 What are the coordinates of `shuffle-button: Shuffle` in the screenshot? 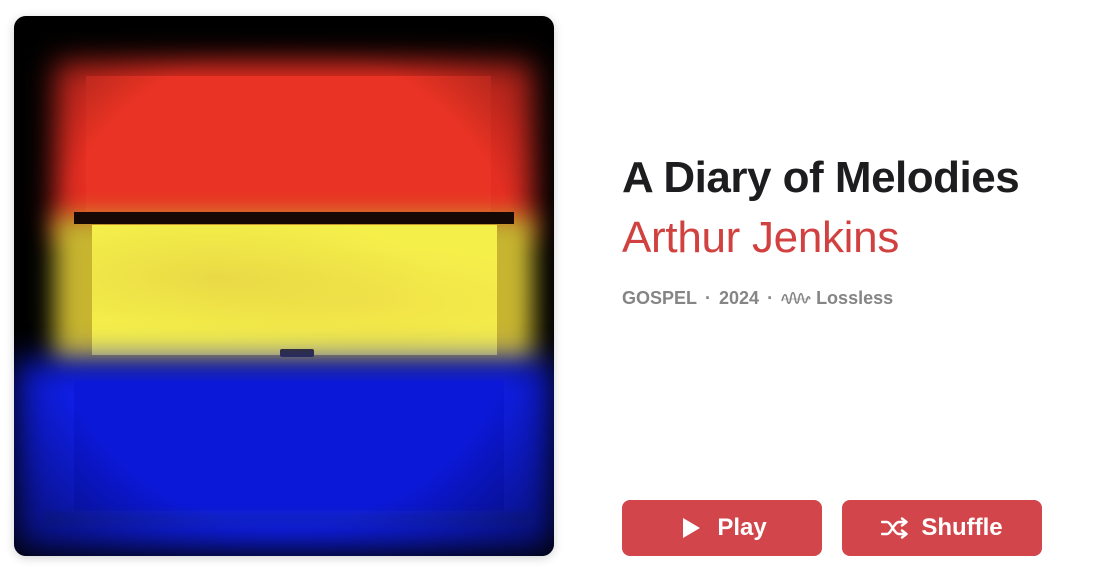 It's located at (942, 528).